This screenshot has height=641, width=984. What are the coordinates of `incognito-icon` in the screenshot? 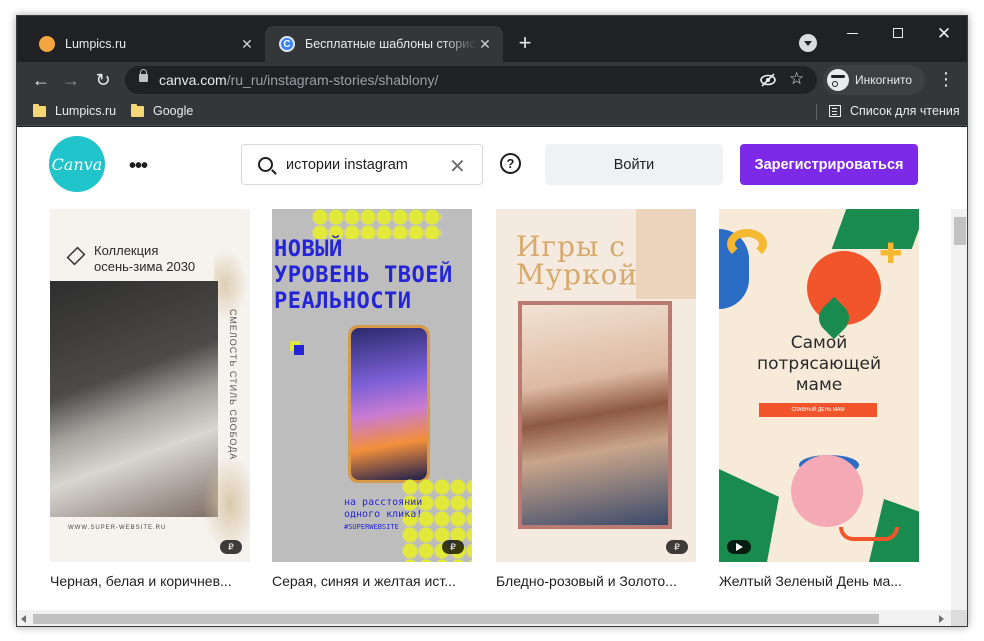 It's located at (838, 80).